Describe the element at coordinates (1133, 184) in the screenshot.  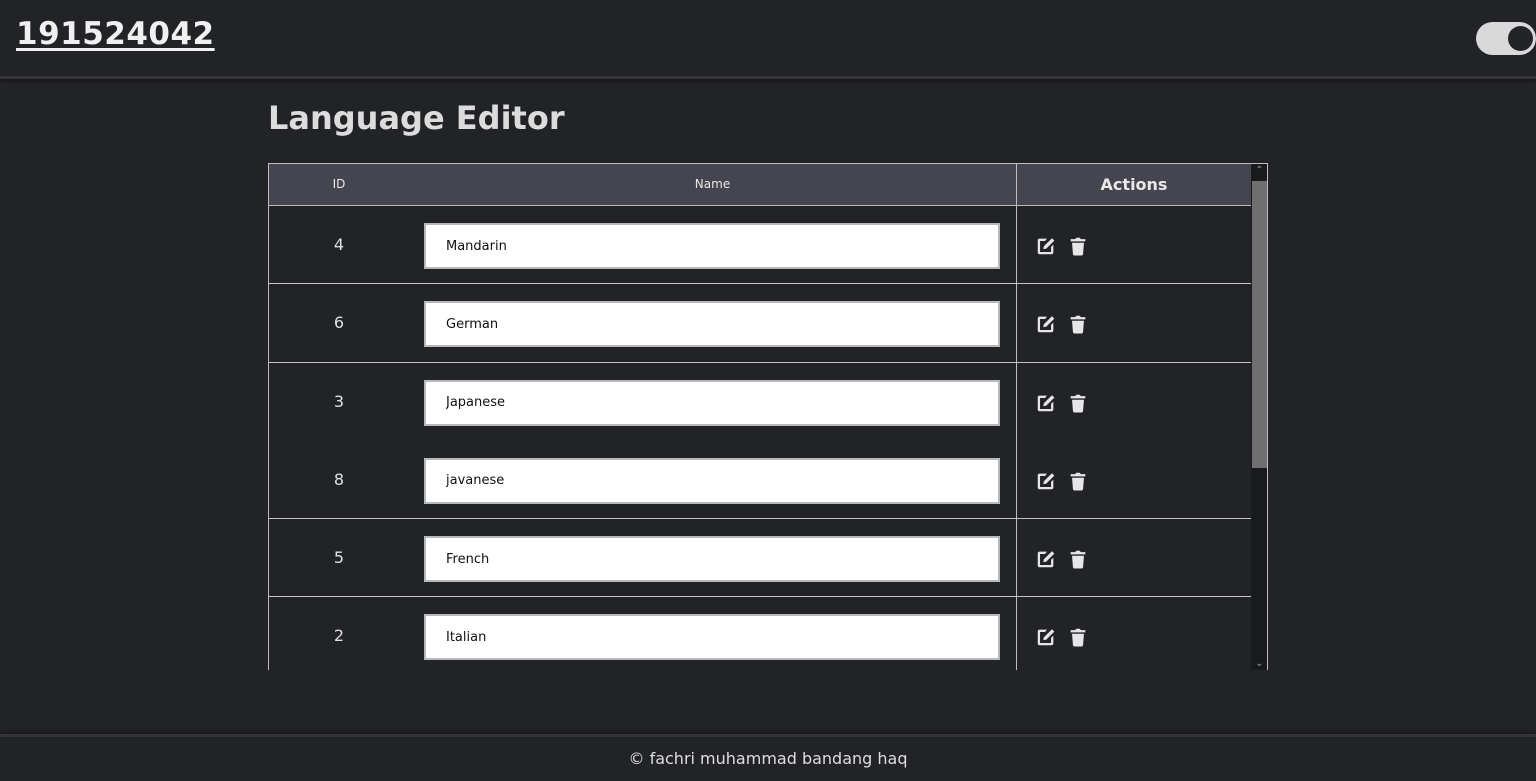
I see `column-header-actions: Actions` at that location.